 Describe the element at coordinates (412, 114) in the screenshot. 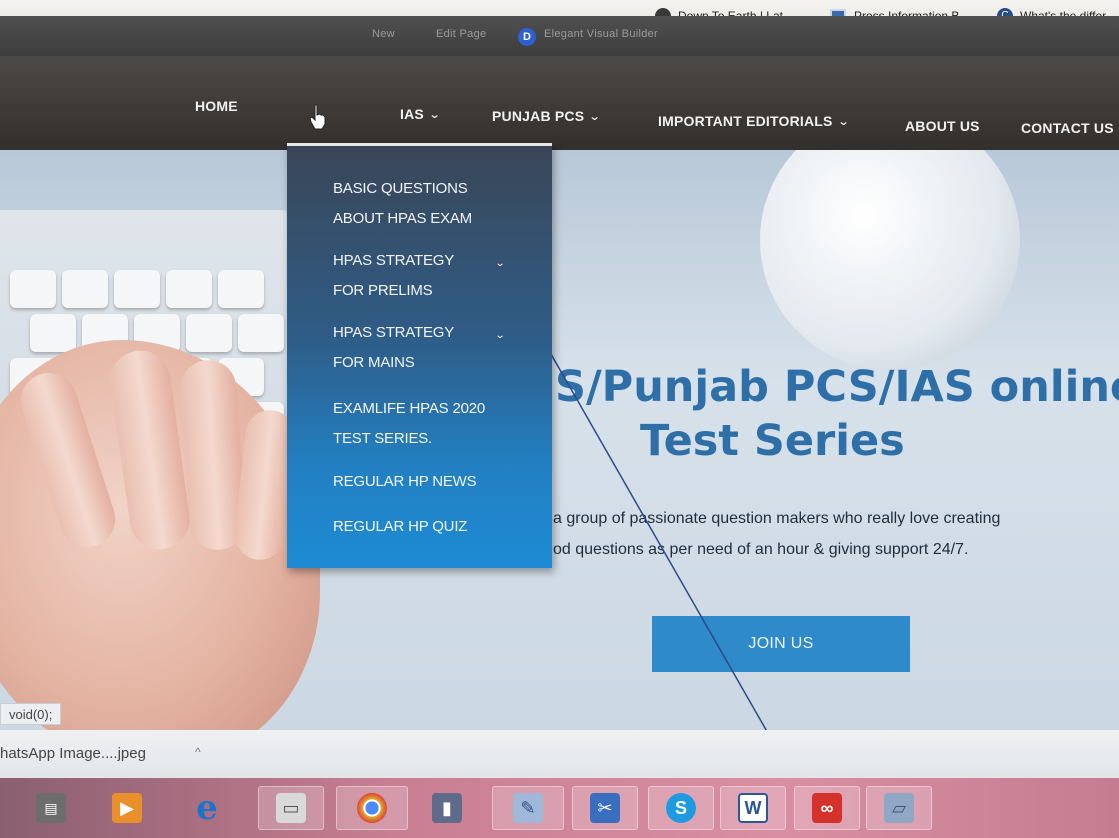

I see `nav-label: IAS` at that location.